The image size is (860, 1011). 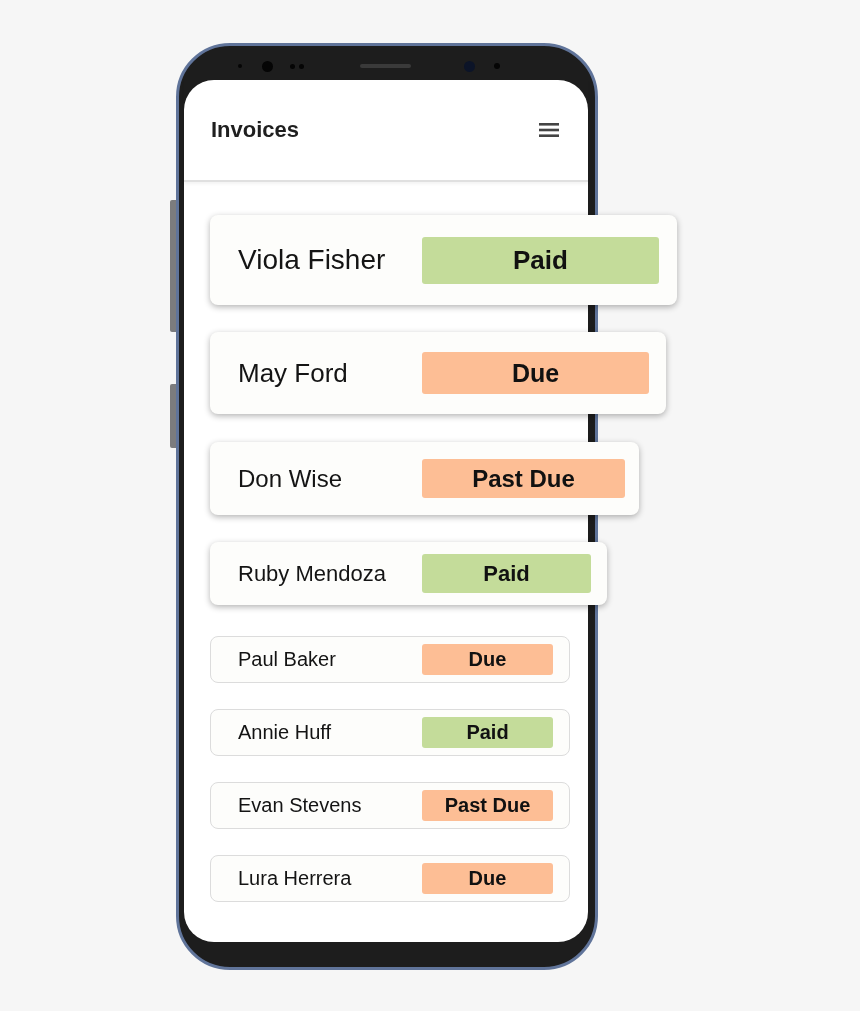 I want to click on customer-name: Evan Stevens, so click(x=300, y=805).